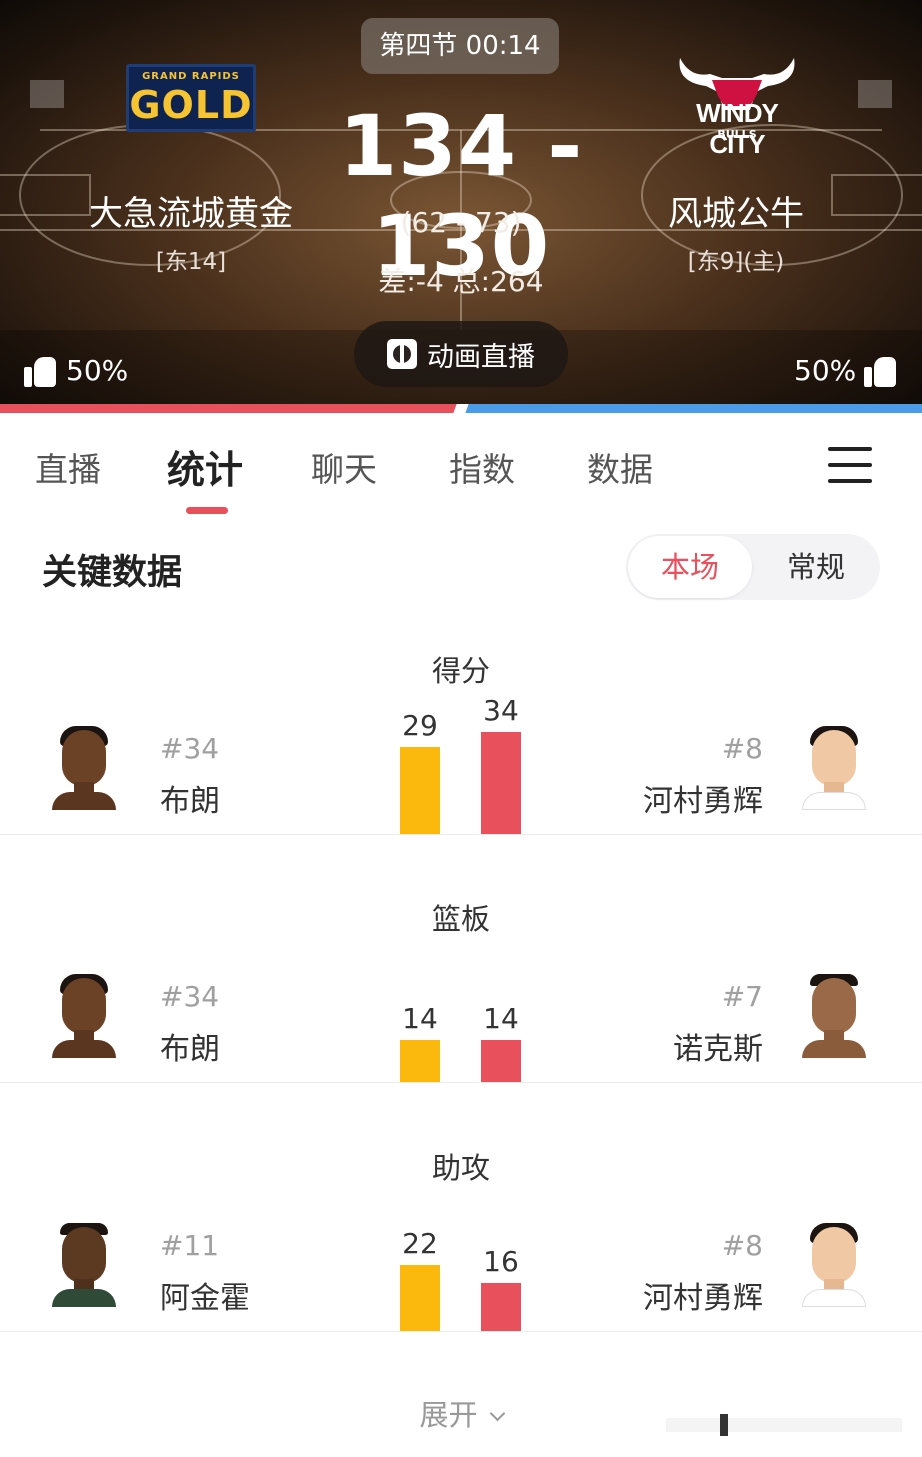 The width and height of the screenshot is (922, 1457). What do you see at coordinates (460, 919) in the screenshot?
I see `stat-label: 篮板` at bounding box center [460, 919].